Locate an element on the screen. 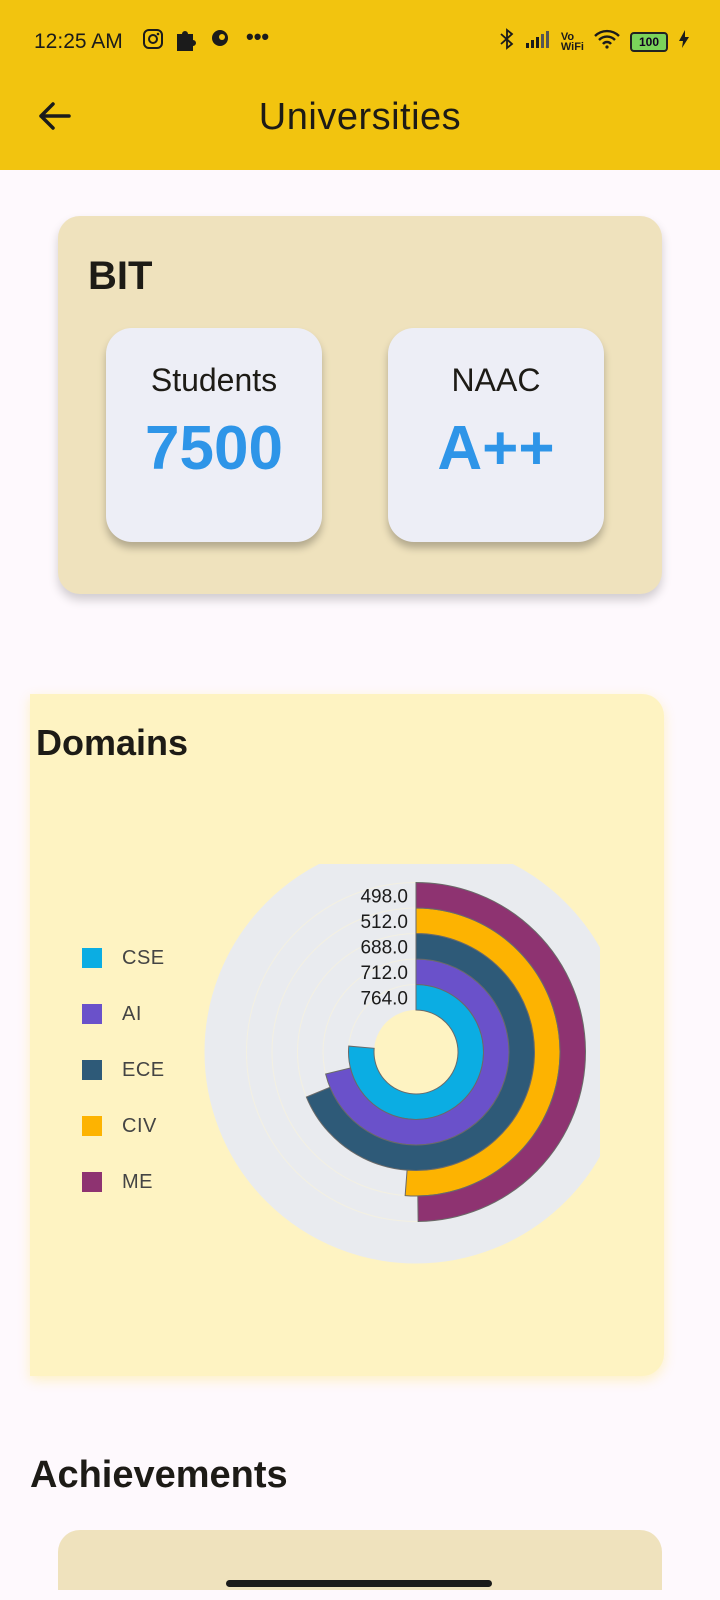 The height and width of the screenshot is (1600, 720). naac-label: NAAC is located at coordinates (496, 380).